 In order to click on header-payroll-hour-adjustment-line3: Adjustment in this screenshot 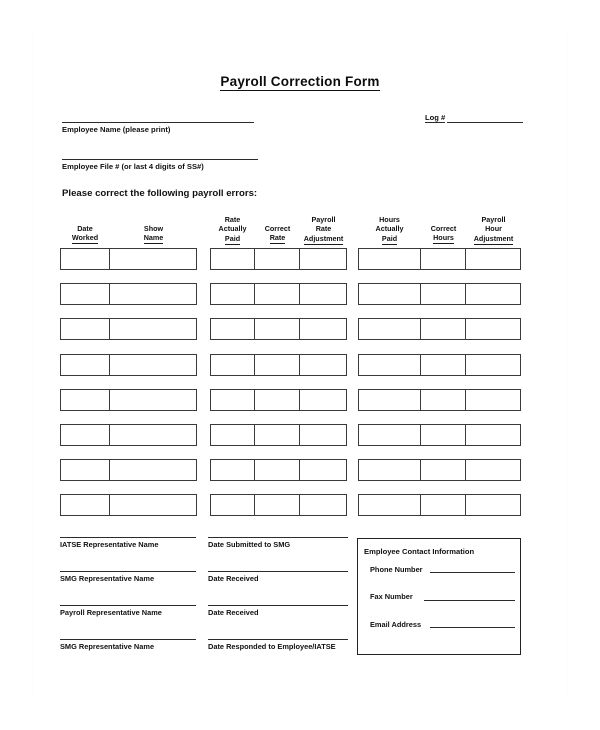, I will do `click(493, 239)`.